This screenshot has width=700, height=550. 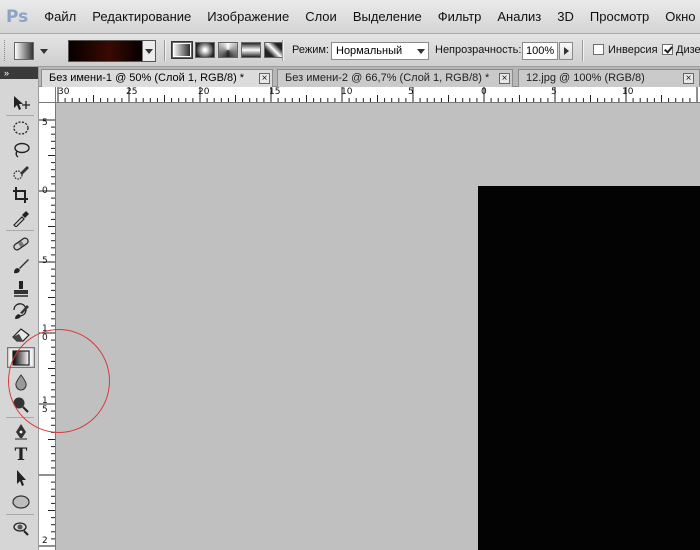 I want to click on dodge-tool, so click(x=21, y=403).